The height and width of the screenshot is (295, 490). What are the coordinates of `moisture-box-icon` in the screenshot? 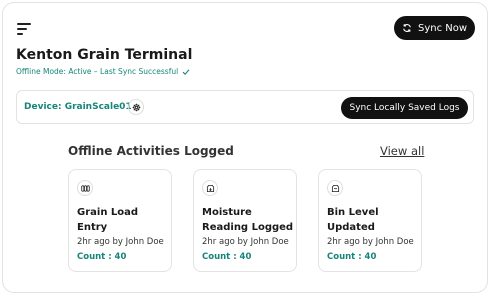 It's located at (210, 188).